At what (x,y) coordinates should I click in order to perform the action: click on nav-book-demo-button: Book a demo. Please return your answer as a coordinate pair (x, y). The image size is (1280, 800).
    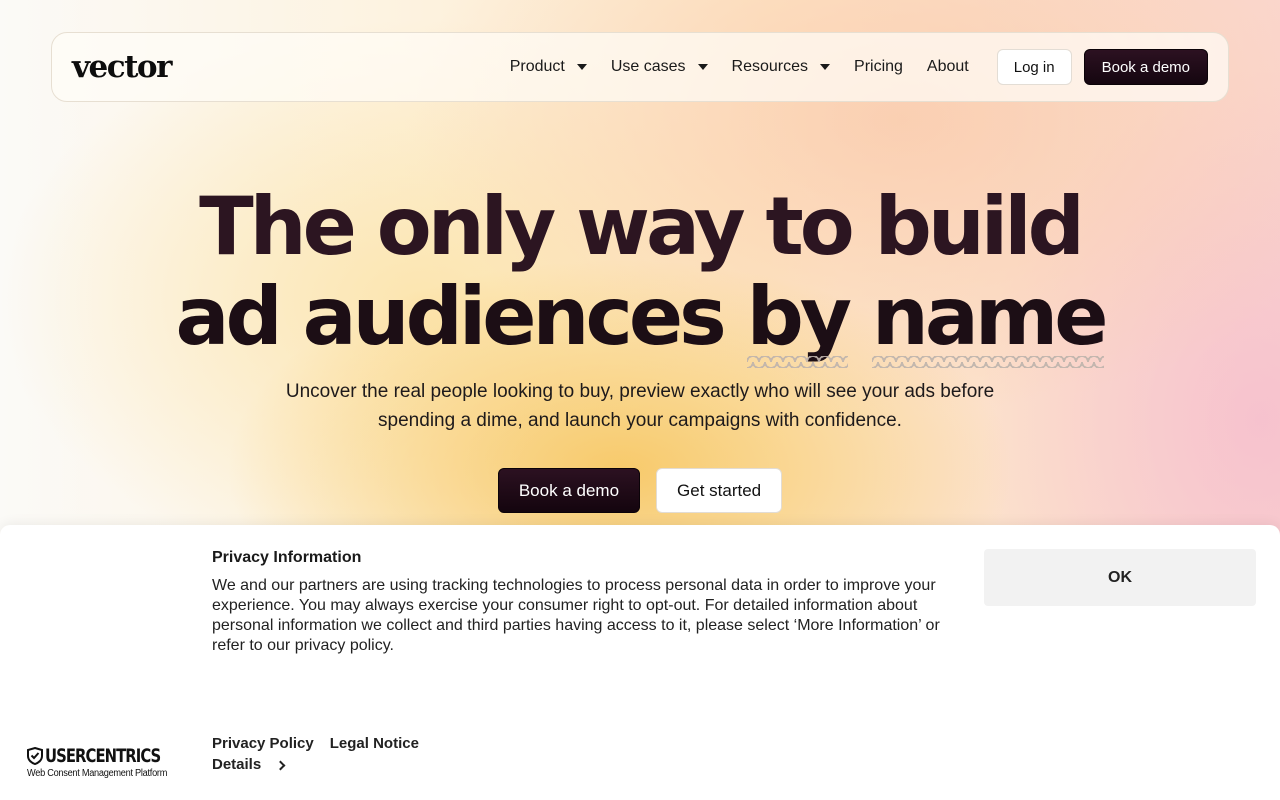
    Looking at the image, I should click on (1145, 67).